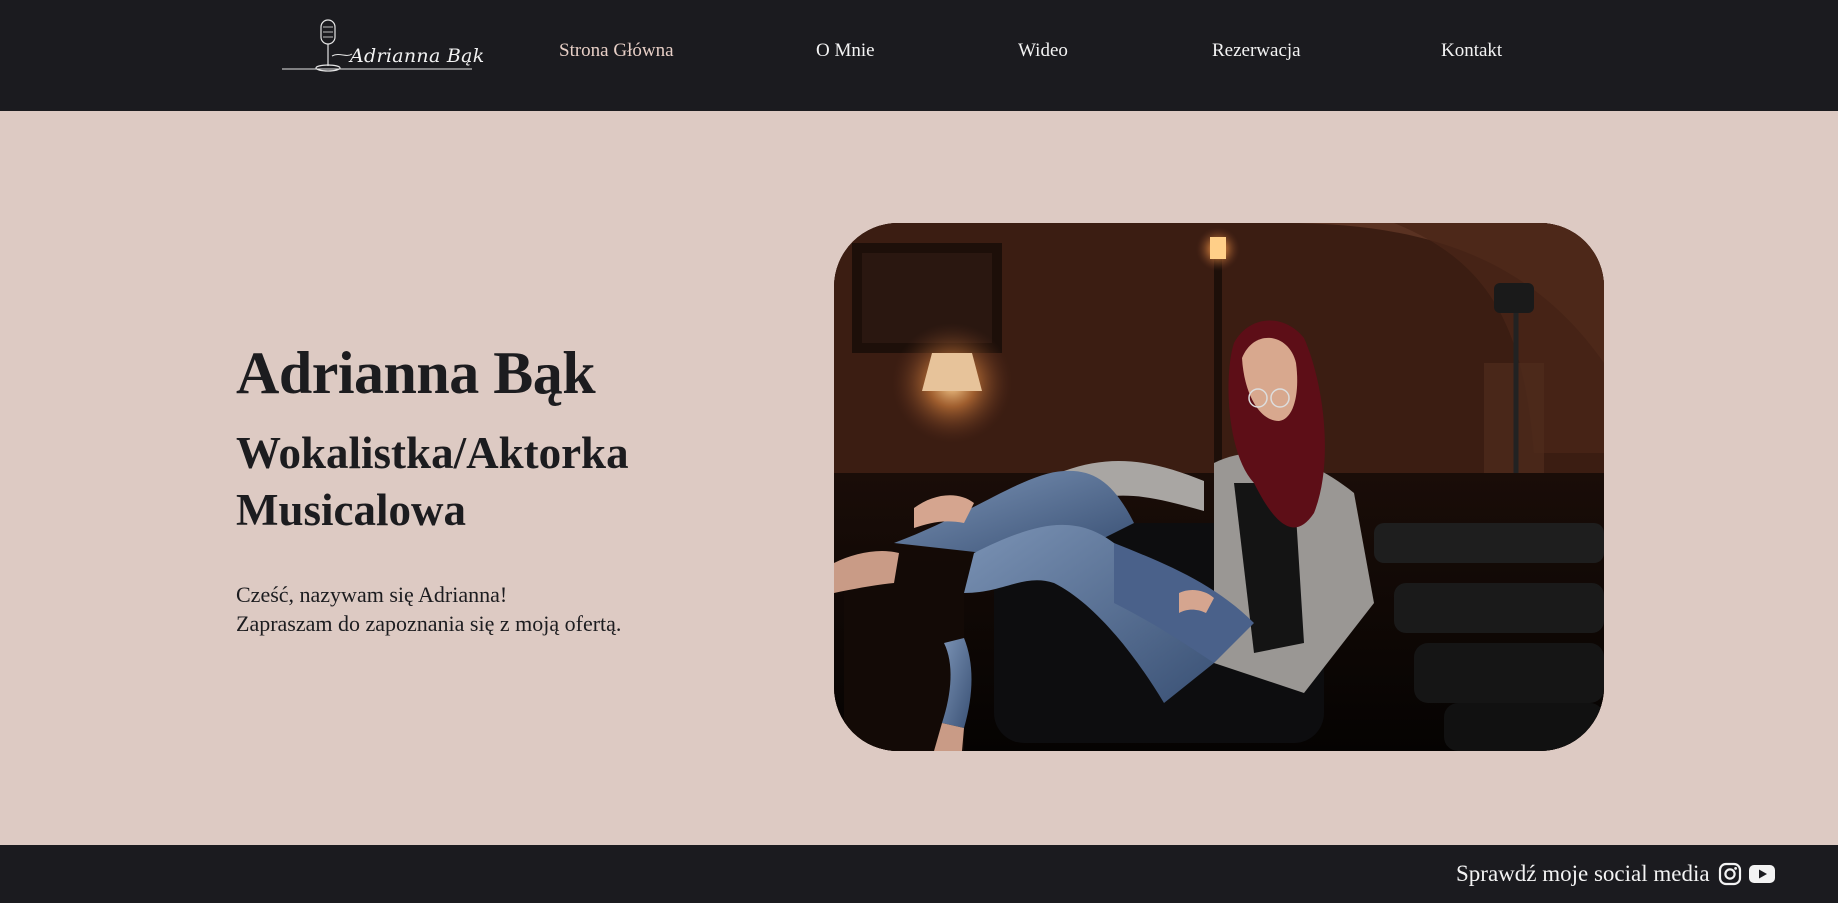 This screenshot has width=1838, height=903. Describe the element at coordinates (417, 56) in the screenshot. I see `logo-text: Adrianna Bąk` at that location.